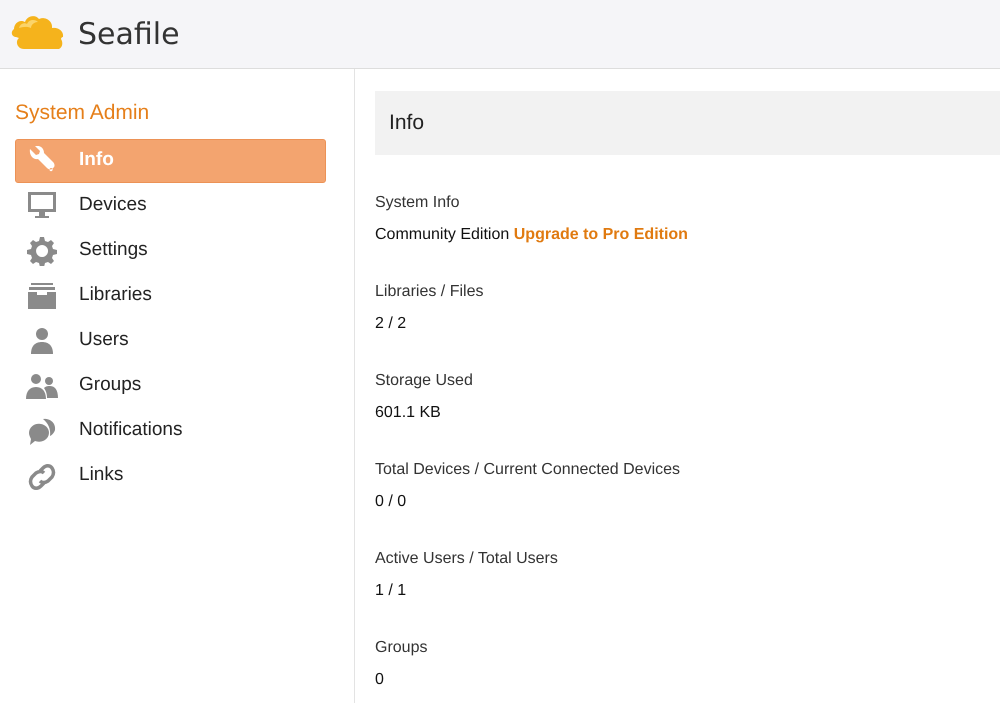 The width and height of the screenshot is (1000, 703). What do you see at coordinates (170, 250) in the screenshot?
I see `sidebar-item: Settings` at bounding box center [170, 250].